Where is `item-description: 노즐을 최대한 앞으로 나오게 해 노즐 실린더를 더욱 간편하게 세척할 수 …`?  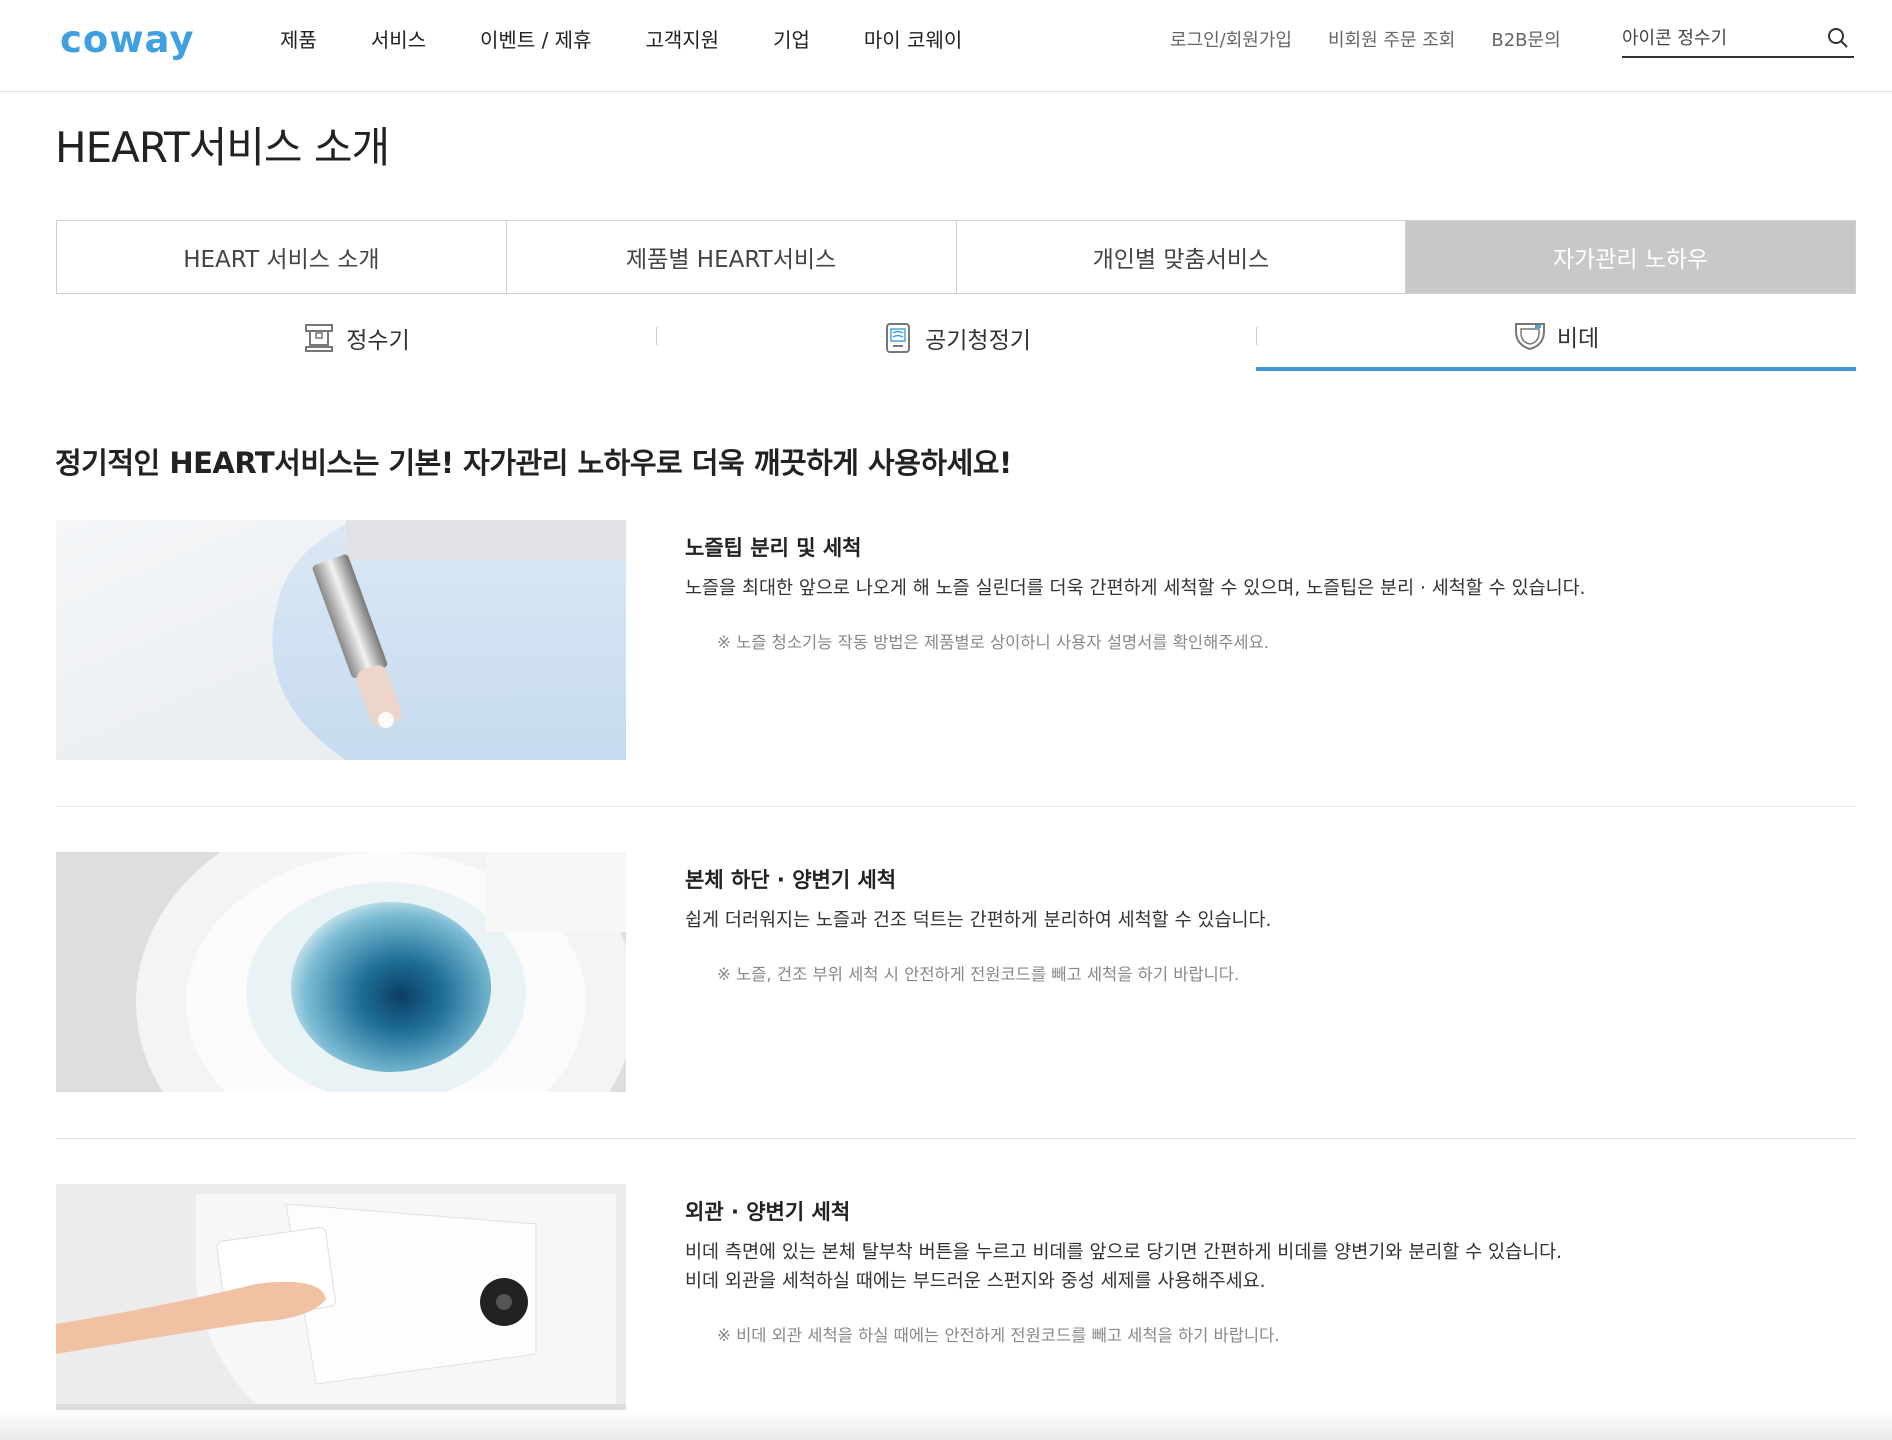
item-description: 노즐을 최대한 앞으로 나오게 해 노즐 실린더를 더욱 간편하게 세척할 수 … is located at coordinates (1135, 588).